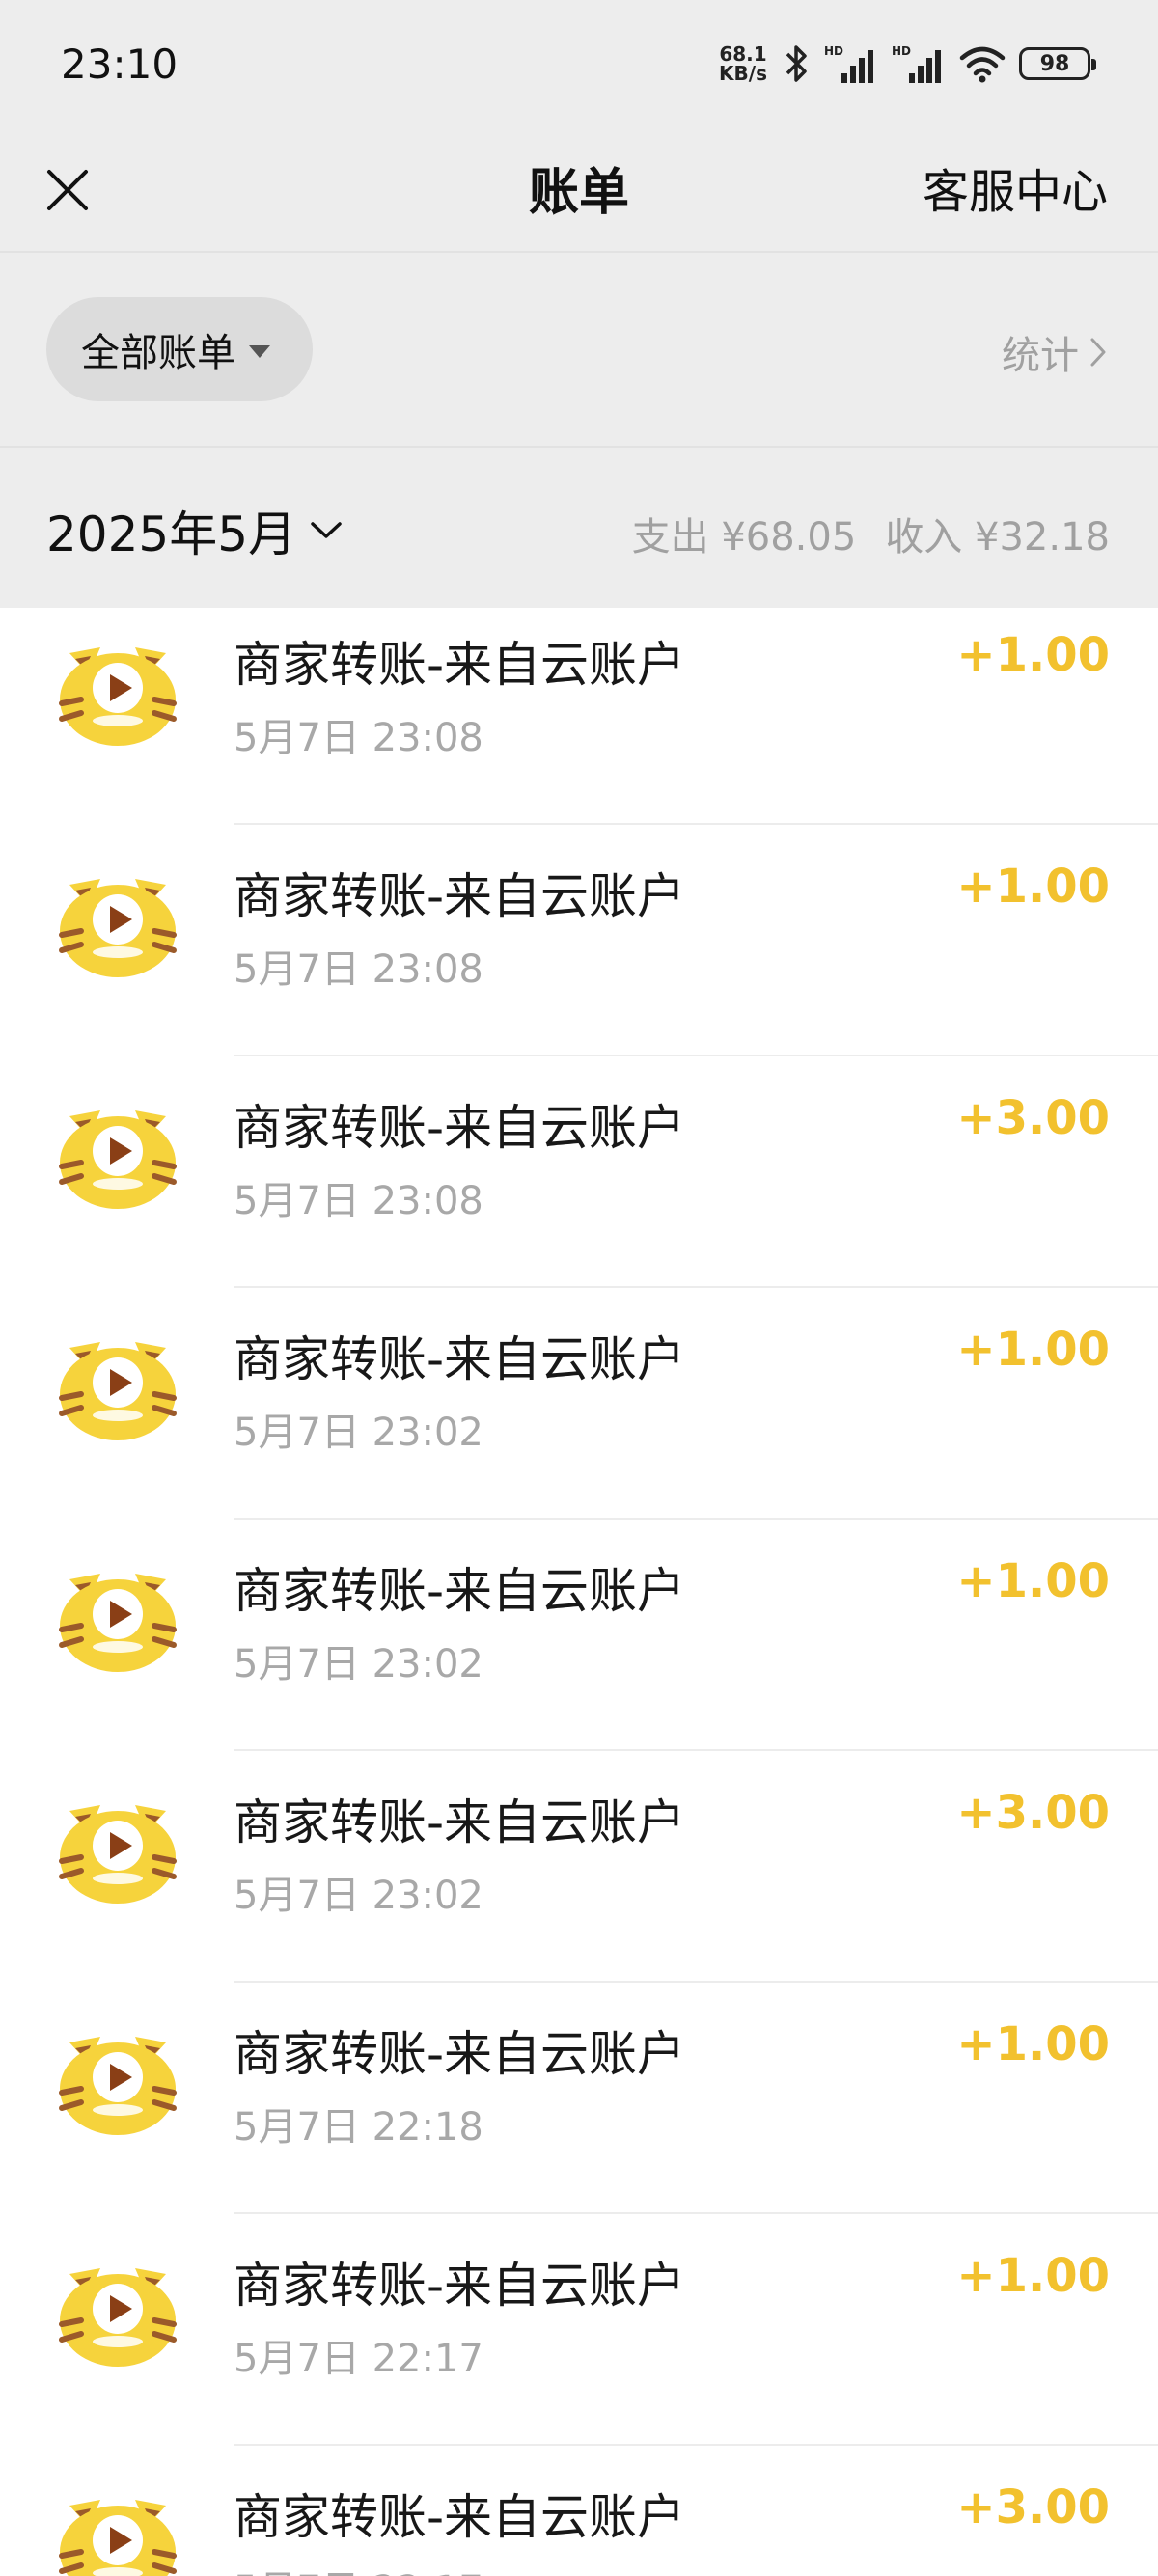 This screenshot has height=2576, width=1158. What do you see at coordinates (259, 351) in the screenshot?
I see `caret-down-icon` at bounding box center [259, 351].